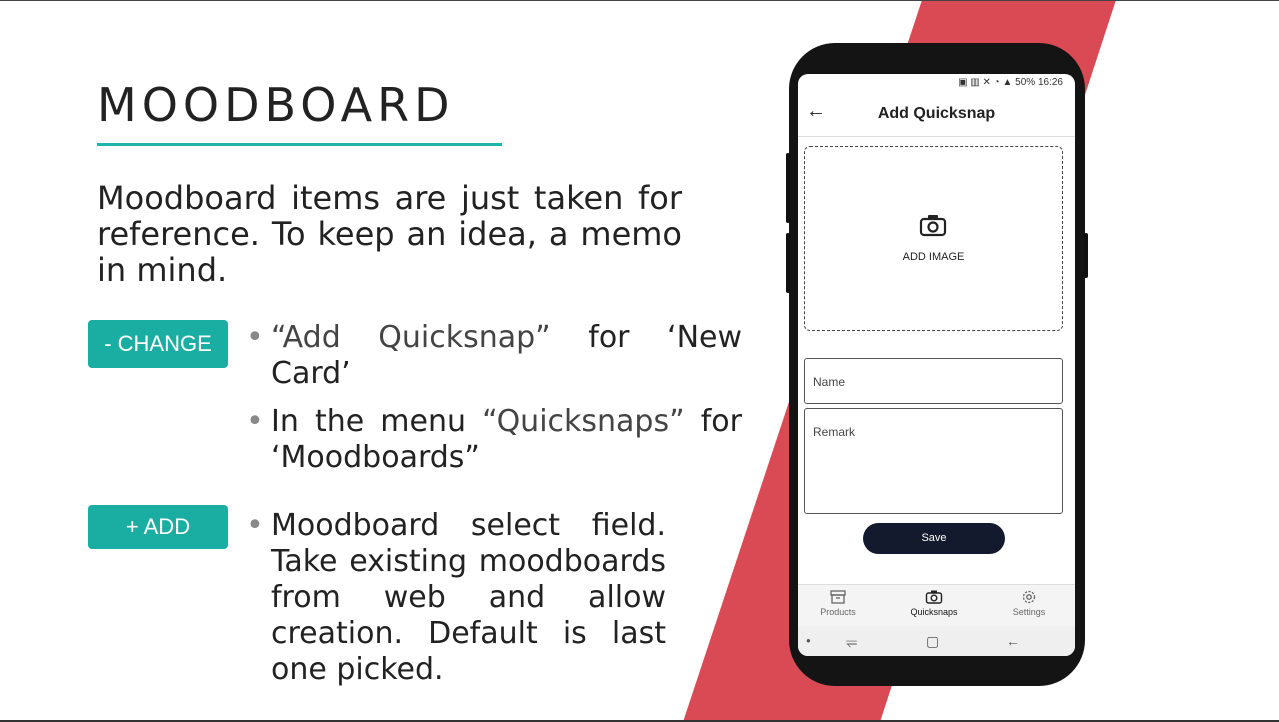  What do you see at coordinates (639, 0) in the screenshot?
I see `top-border` at bounding box center [639, 0].